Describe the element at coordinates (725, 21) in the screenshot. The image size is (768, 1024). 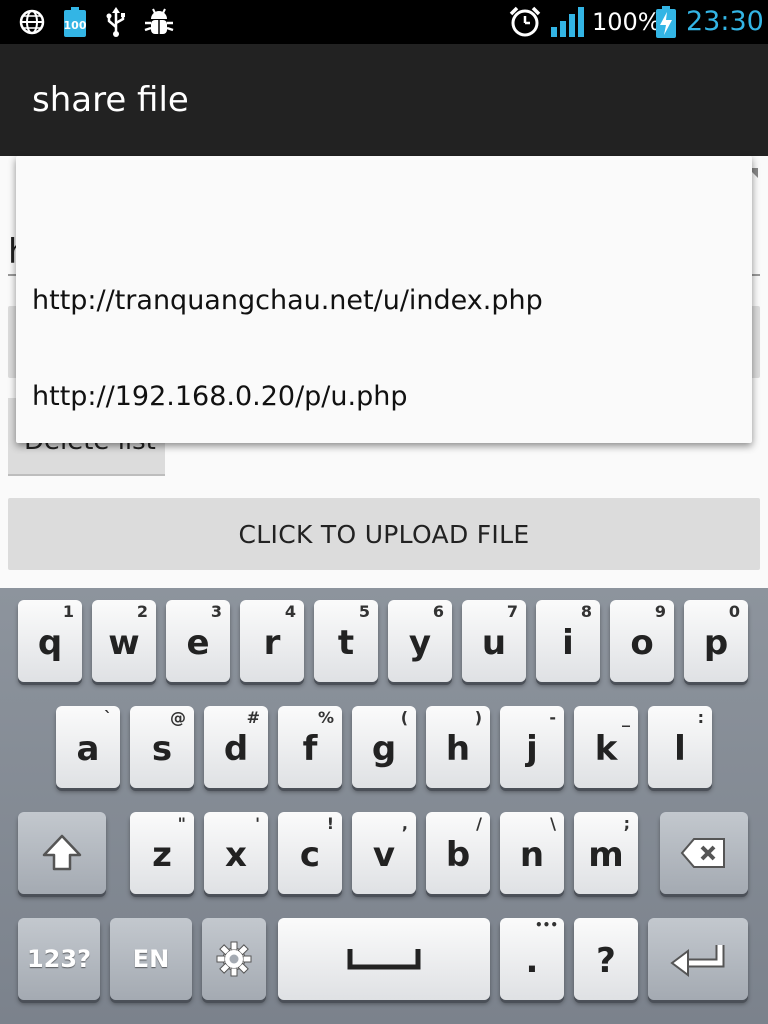
I see `clock-time: 23:30` at that location.